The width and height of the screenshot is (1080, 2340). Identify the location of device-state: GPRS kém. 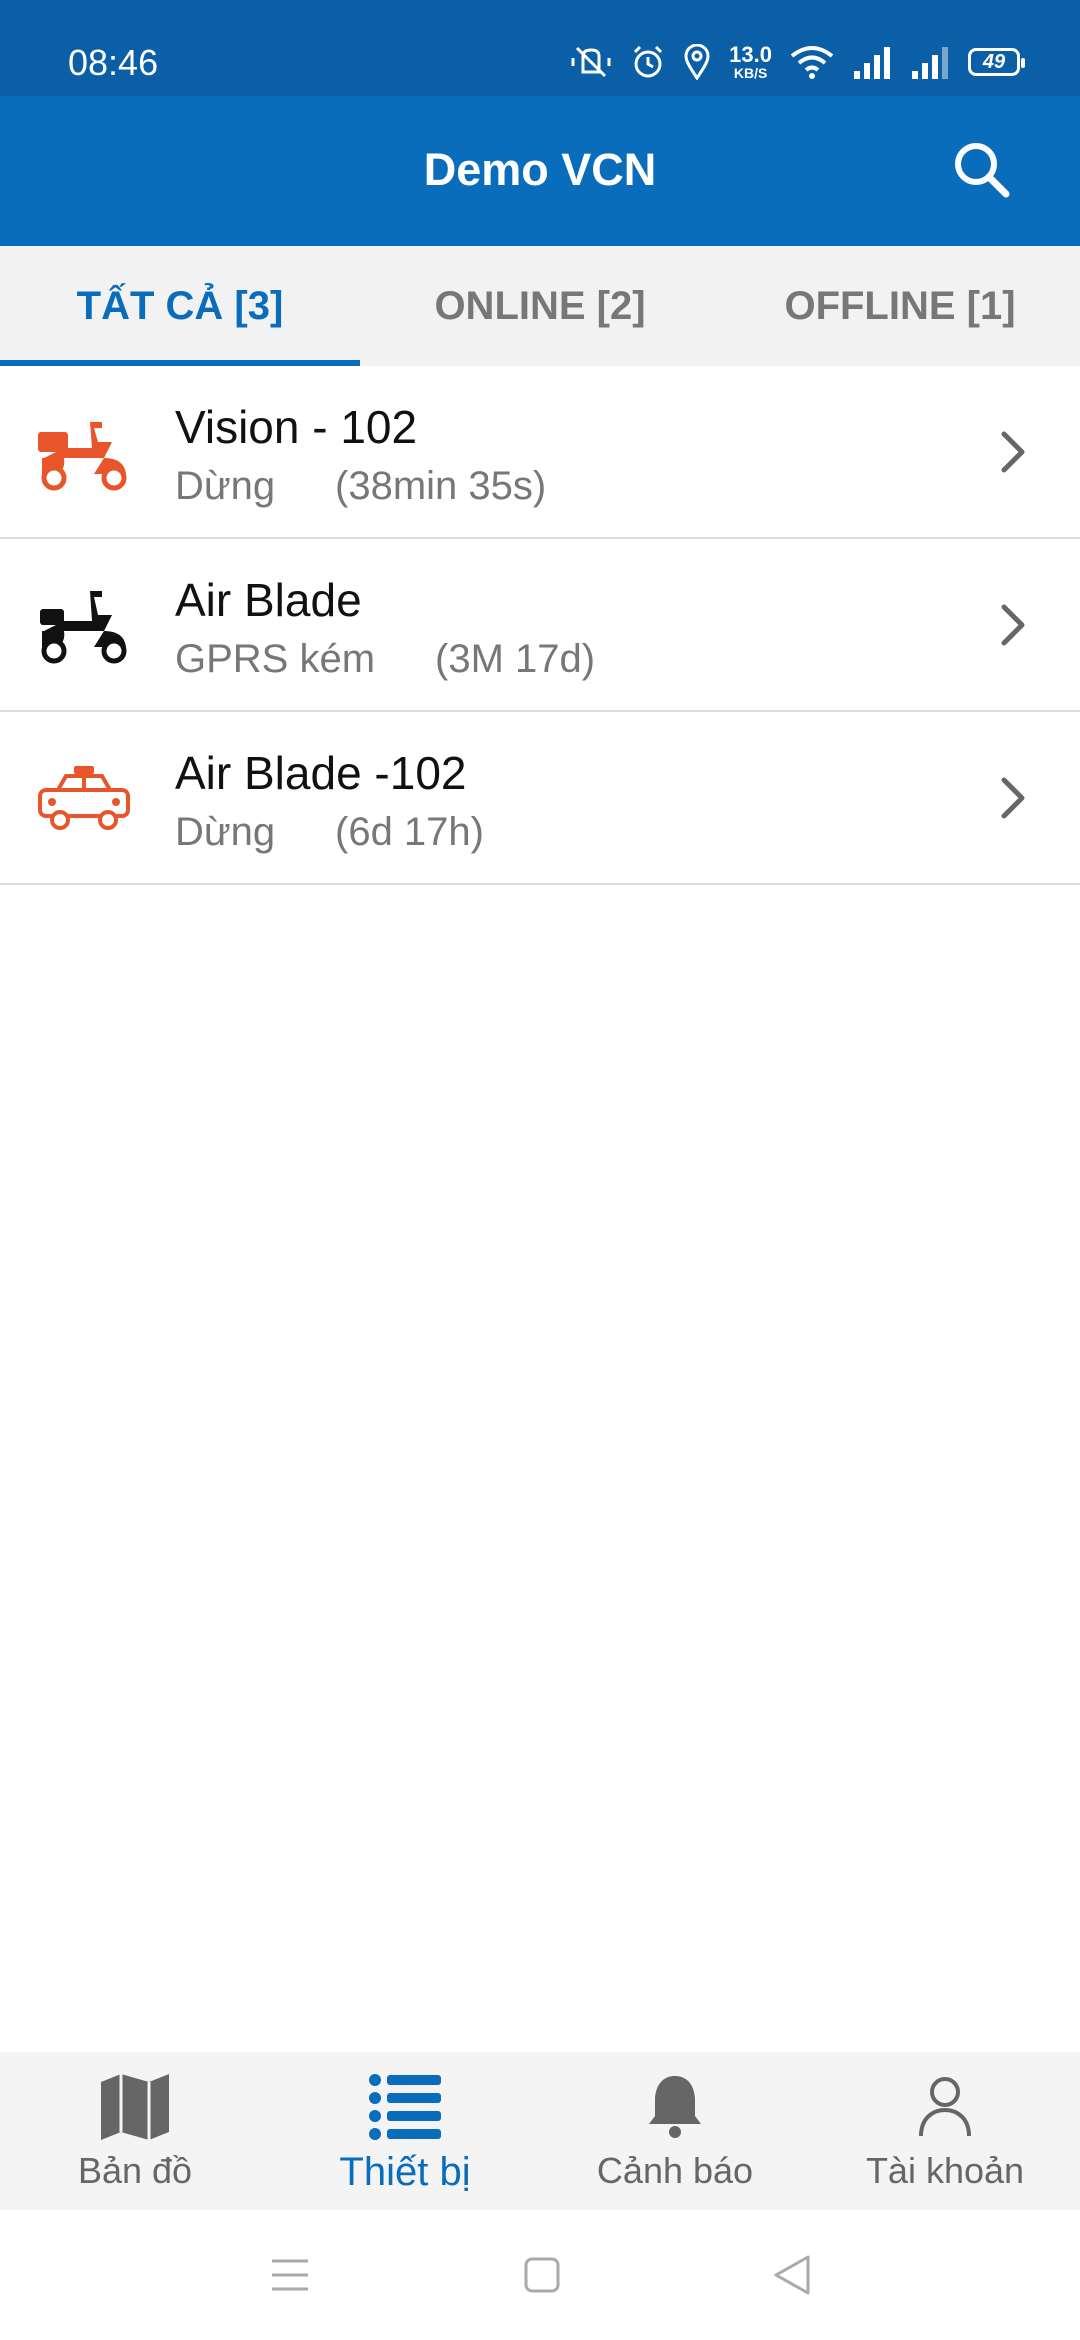
(275, 659).